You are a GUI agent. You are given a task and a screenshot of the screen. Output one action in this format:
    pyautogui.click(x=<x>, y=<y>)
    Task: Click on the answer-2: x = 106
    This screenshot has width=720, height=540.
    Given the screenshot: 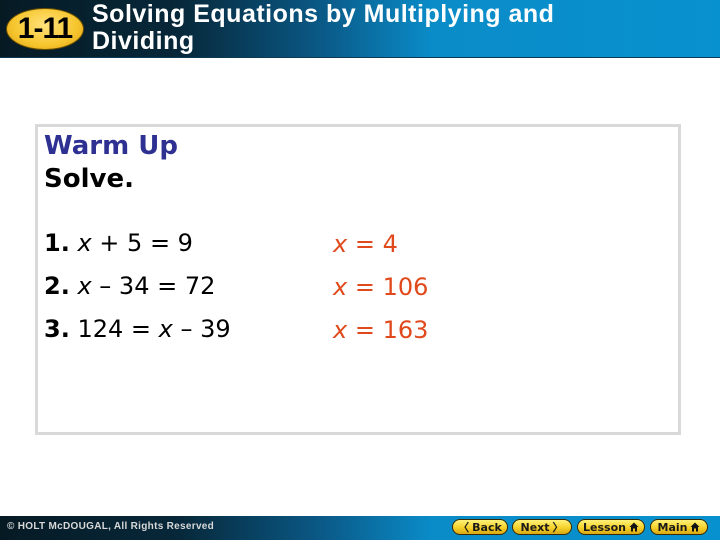 What is the action you would take?
    pyautogui.click(x=380, y=287)
    